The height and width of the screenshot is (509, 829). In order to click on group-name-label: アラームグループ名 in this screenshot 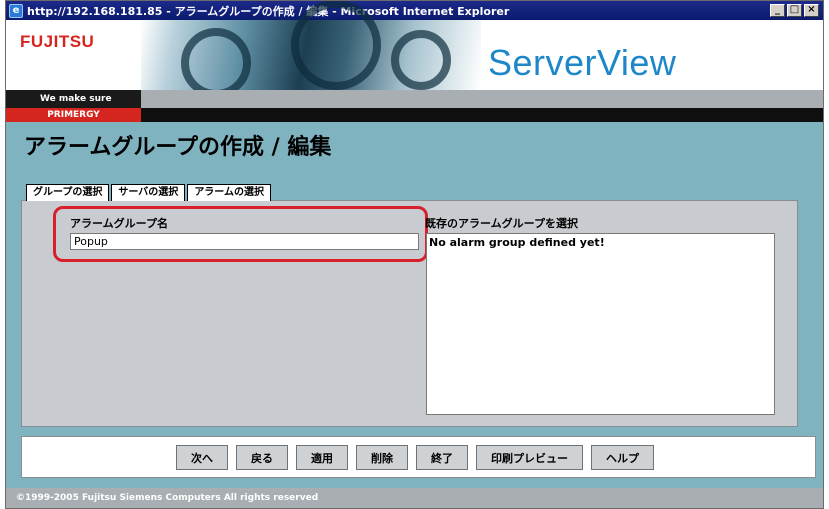, I will do `click(119, 223)`.